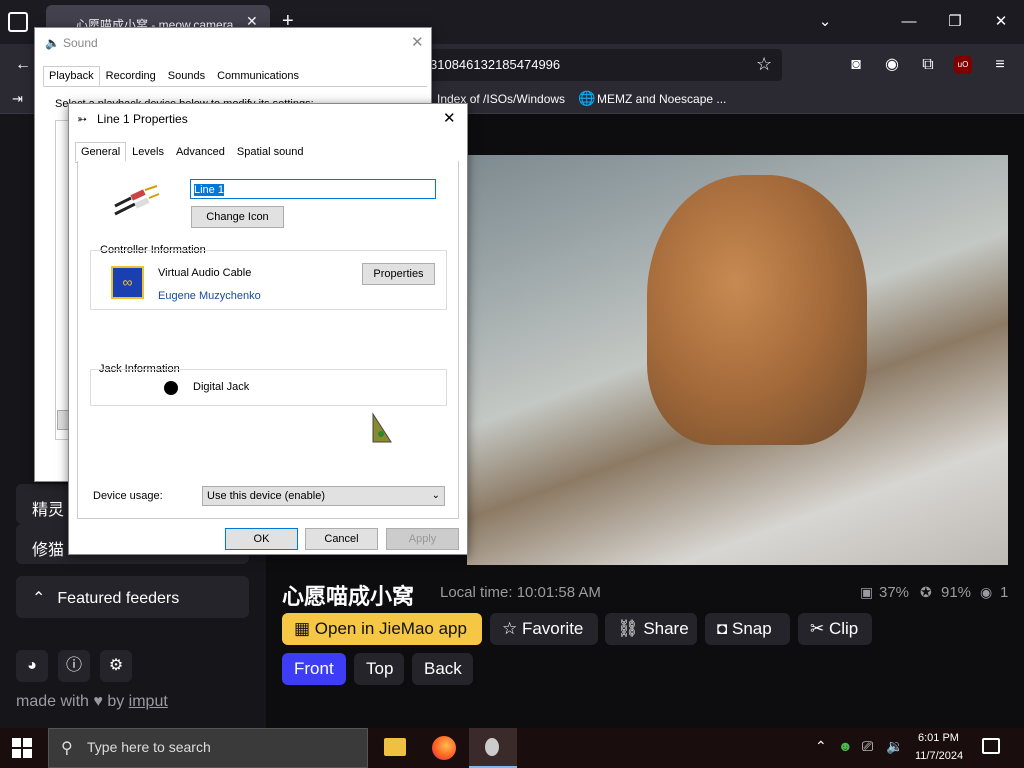  I want to click on camera-icon: ◘, so click(724, 628).